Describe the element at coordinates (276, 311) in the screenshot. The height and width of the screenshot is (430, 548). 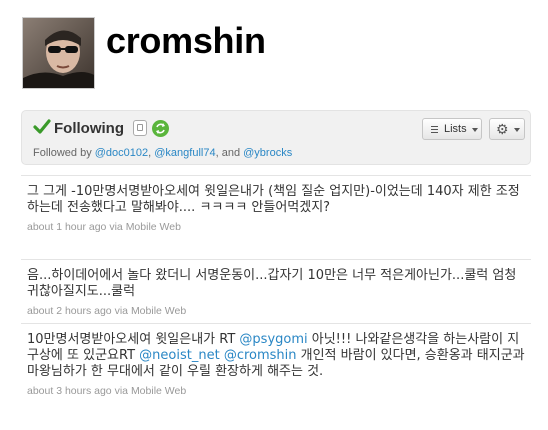
I see `tweet-meta: about 2 hours ago via Mobile Web` at that location.